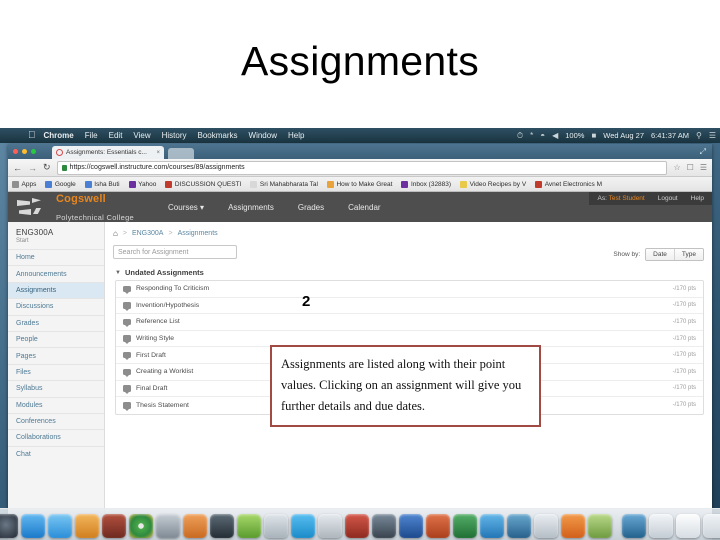  Describe the element at coordinates (86, 526) in the screenshot. I see `ibooks-icon` at that location.